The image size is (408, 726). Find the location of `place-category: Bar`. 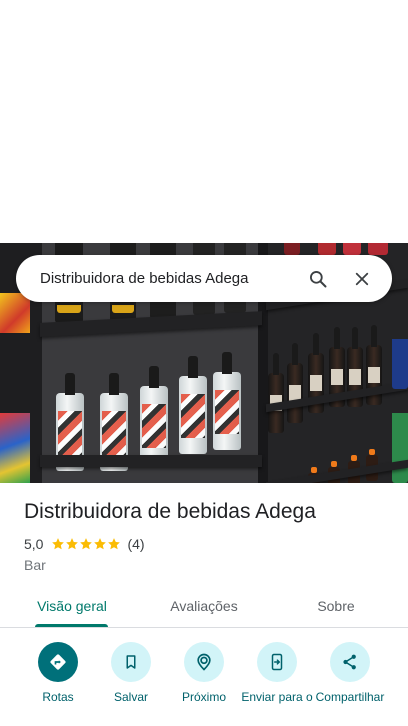

place-category: Bar is located at coordinates (35, 565).